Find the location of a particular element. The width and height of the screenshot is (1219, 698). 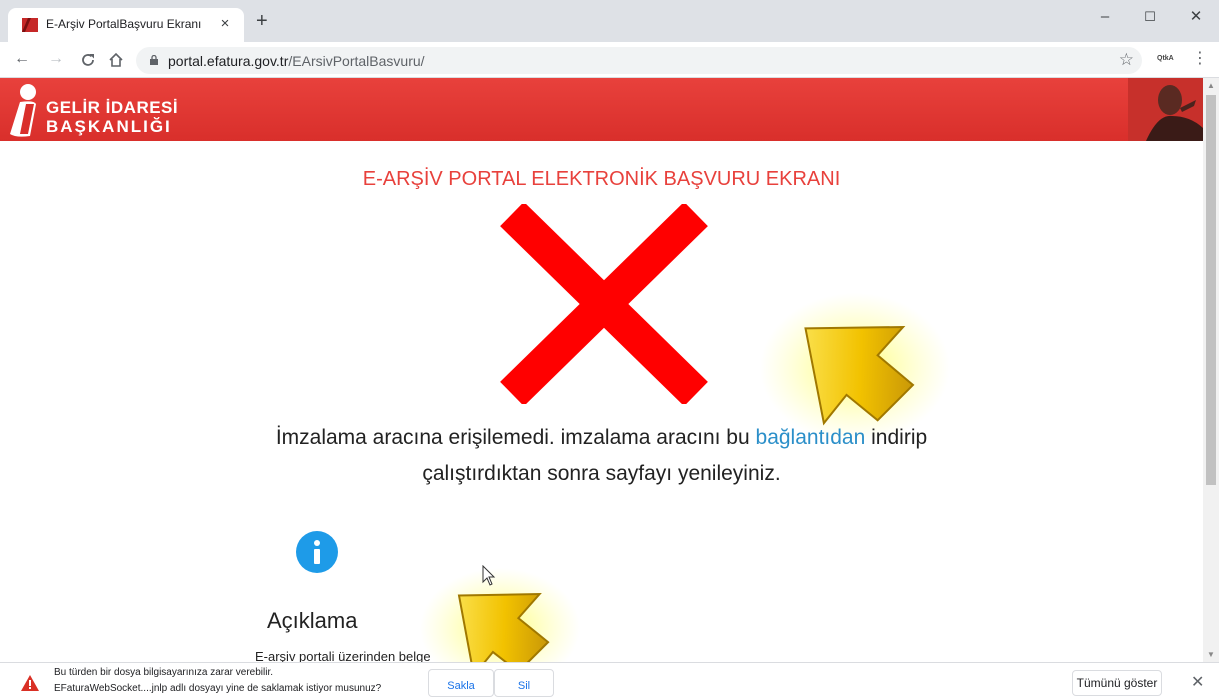

delete-button: Sil is located at coordinates (524, 683).